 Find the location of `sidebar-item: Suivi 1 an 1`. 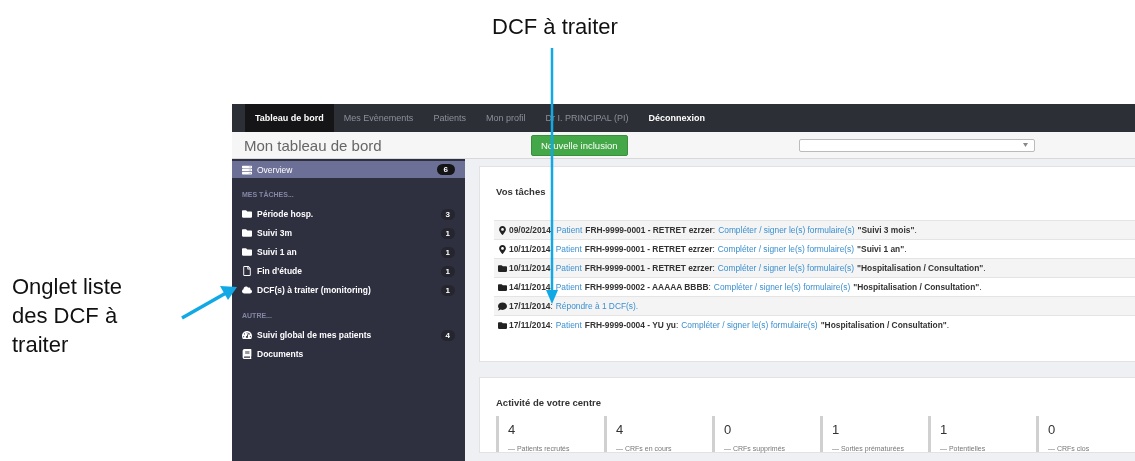

sidebar-item: Suivi 1 an 1 is located at coordinates (348, 252).